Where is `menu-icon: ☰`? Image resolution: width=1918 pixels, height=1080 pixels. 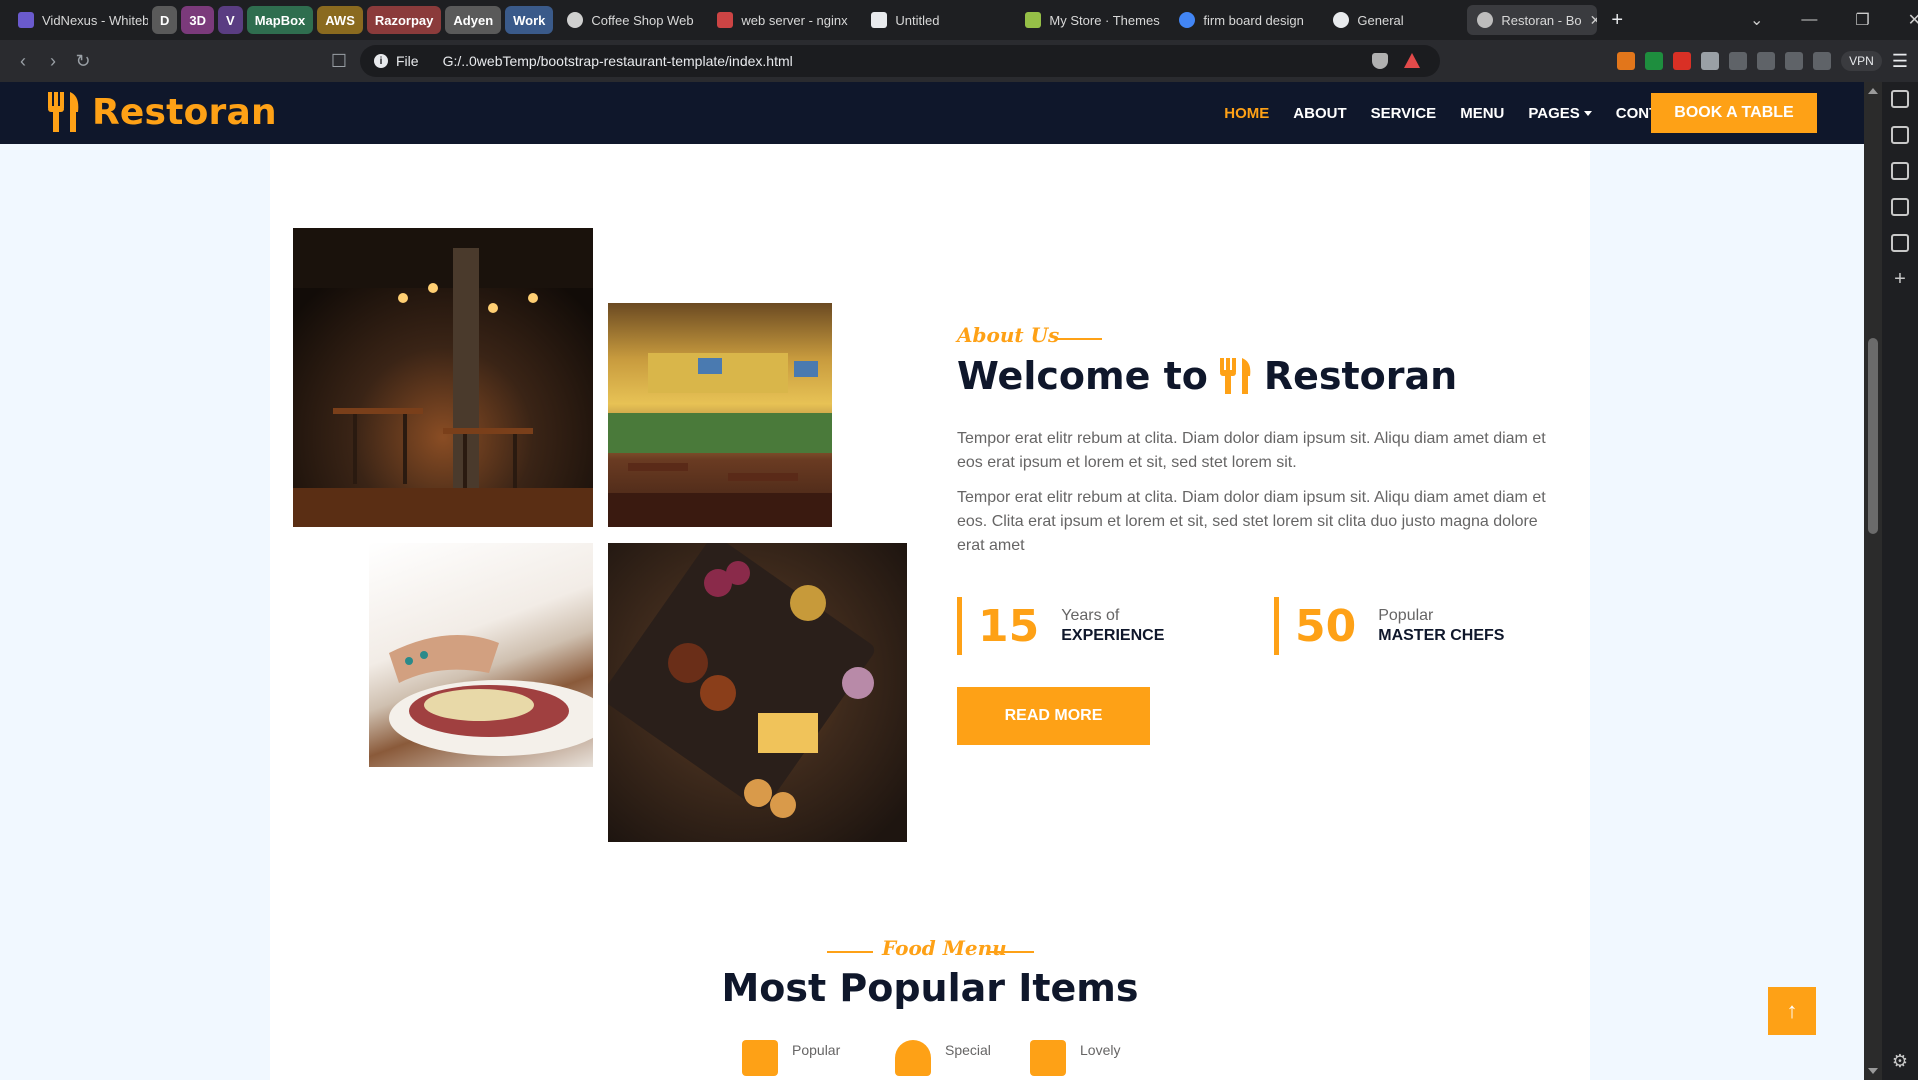 menu-icon: ☰ is located at coordinates (1900, 61).